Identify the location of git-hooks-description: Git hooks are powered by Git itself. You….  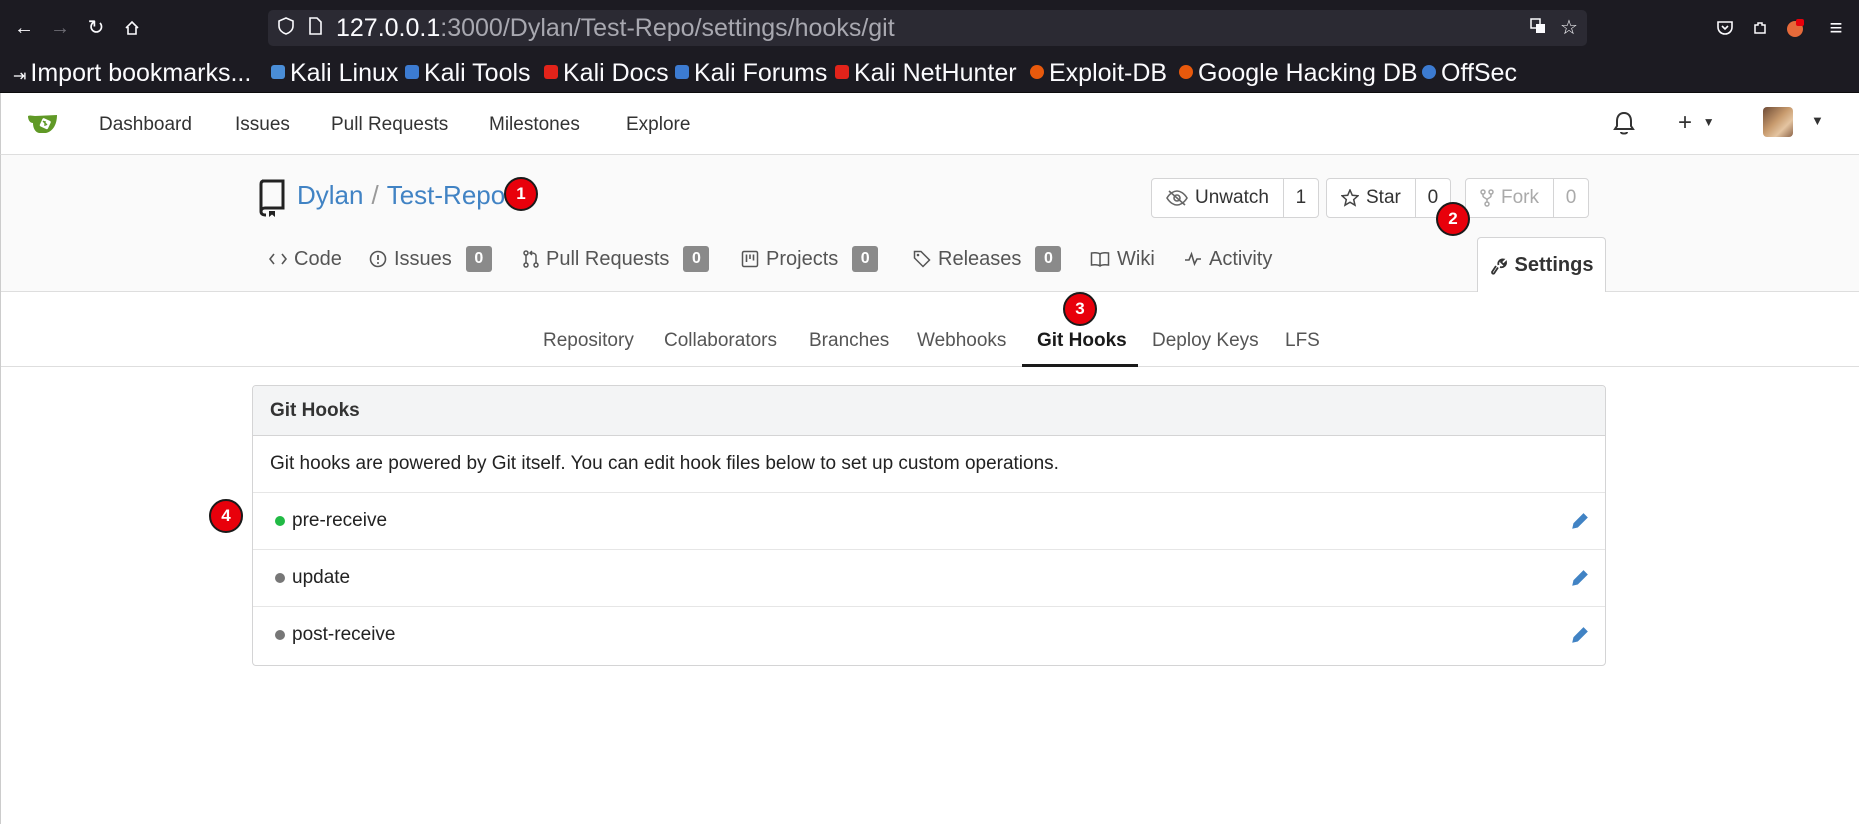
(929, 464).